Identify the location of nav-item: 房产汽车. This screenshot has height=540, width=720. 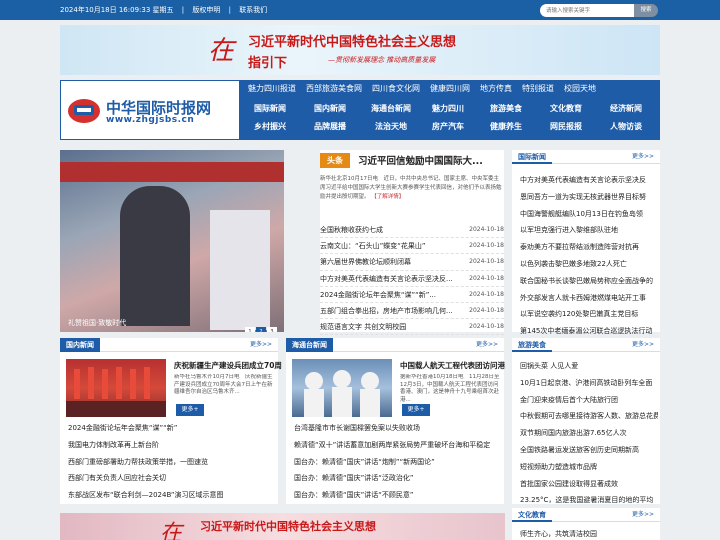
(448, 127).